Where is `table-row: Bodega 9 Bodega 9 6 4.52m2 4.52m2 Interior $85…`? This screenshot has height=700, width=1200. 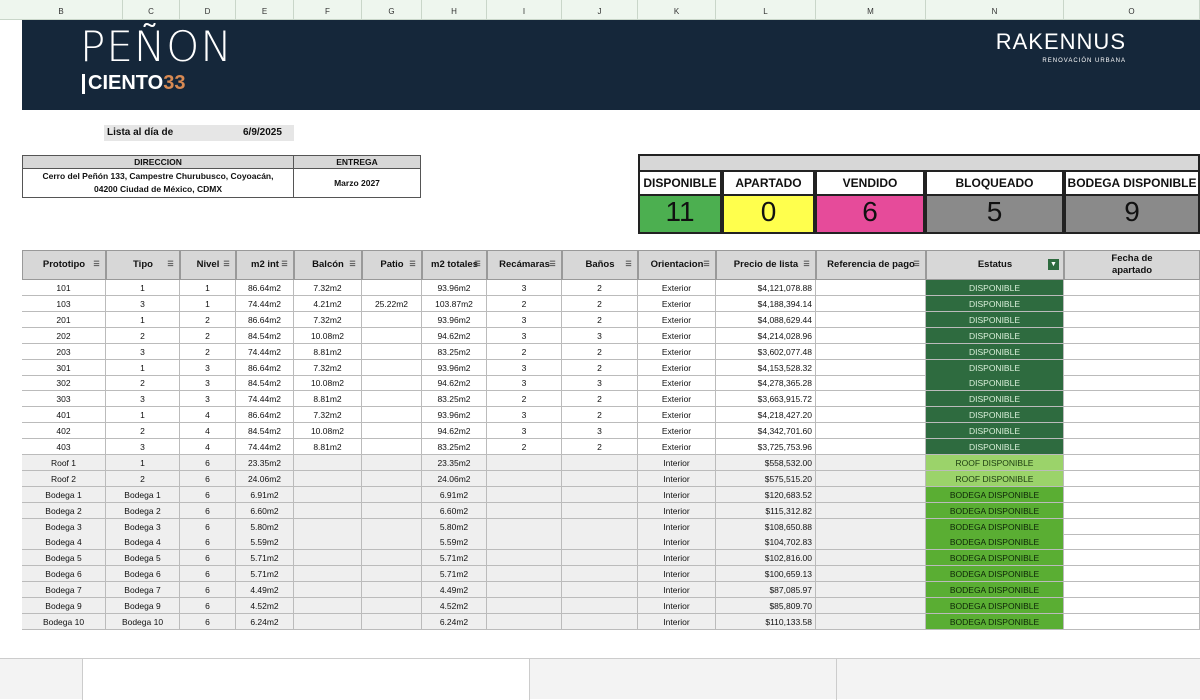
table-row: Bodega 9 Bodega 9 6 4.52m2 4.52m2 Interior $85… is located at coordinates (611, 606).